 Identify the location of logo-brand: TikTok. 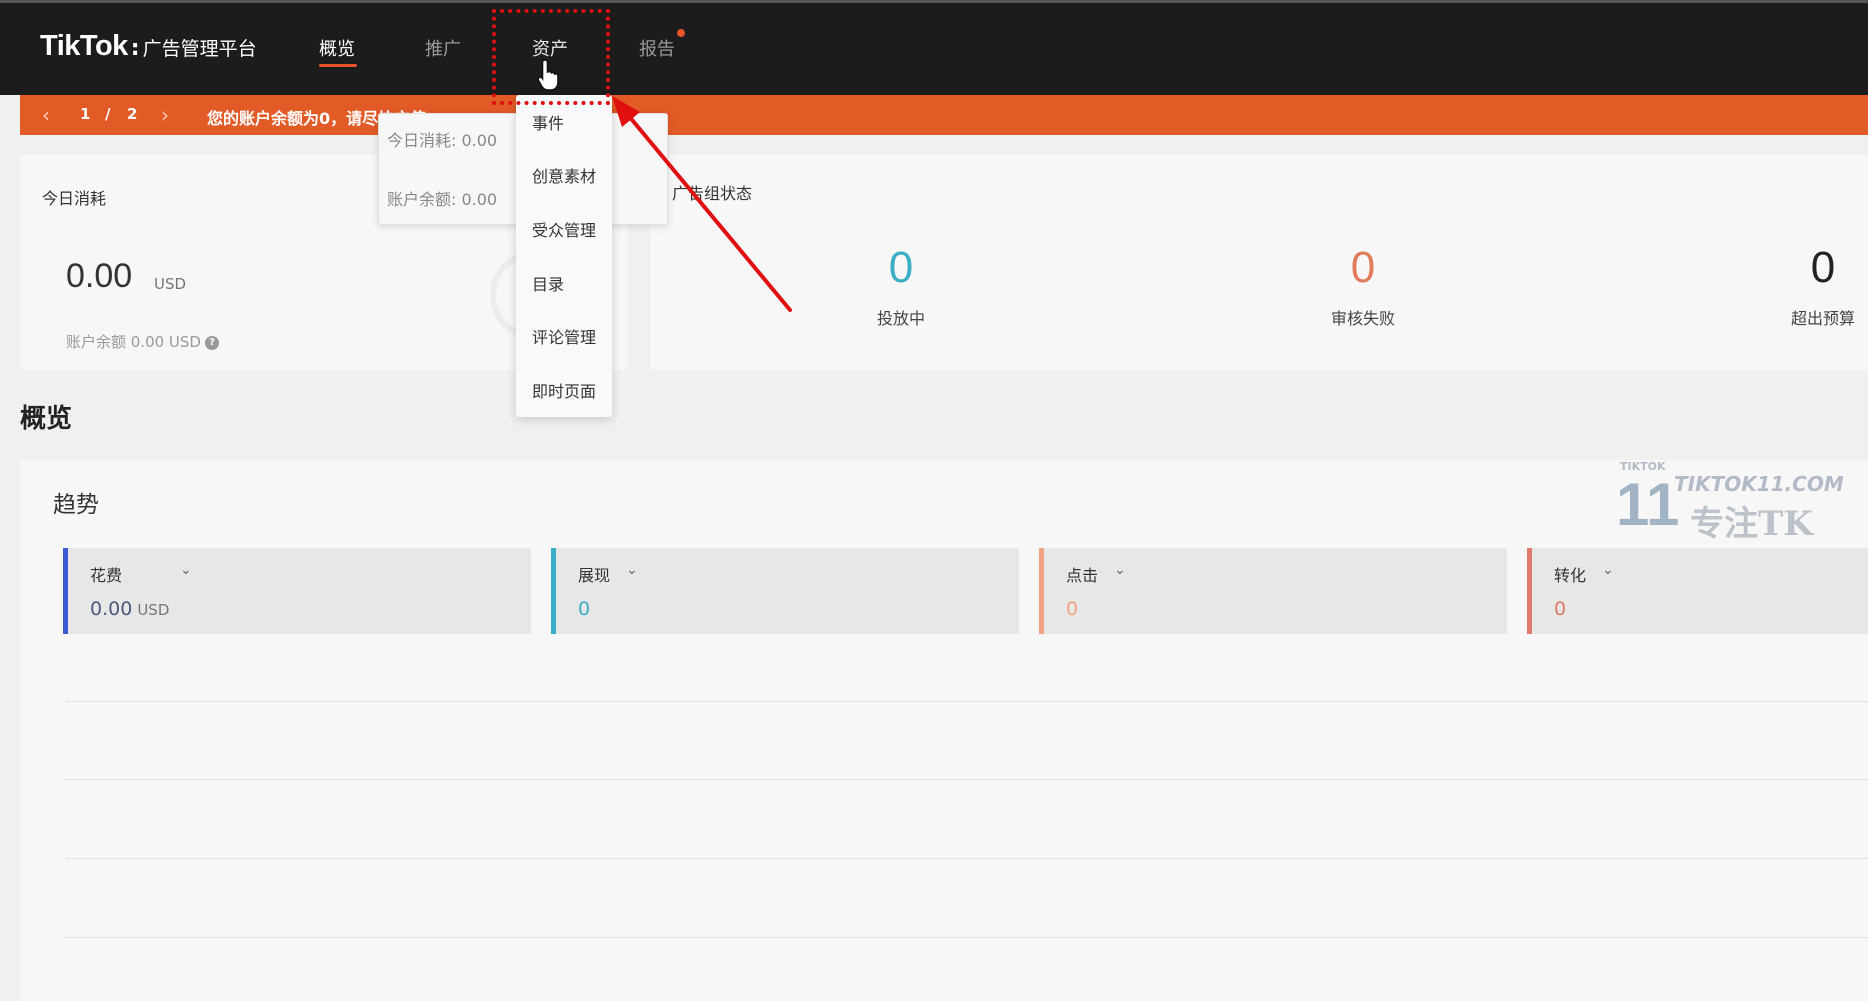
(84, 46).